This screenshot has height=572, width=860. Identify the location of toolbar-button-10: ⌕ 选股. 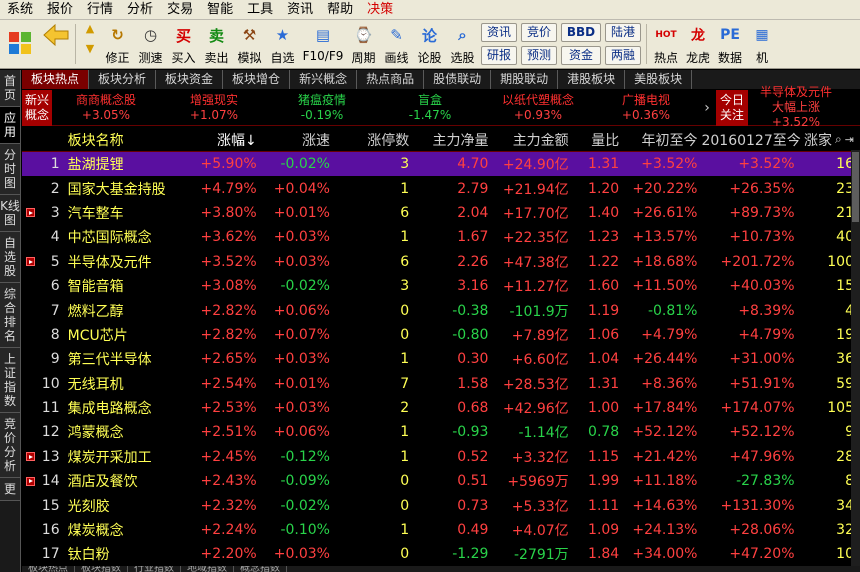
(462, 44).